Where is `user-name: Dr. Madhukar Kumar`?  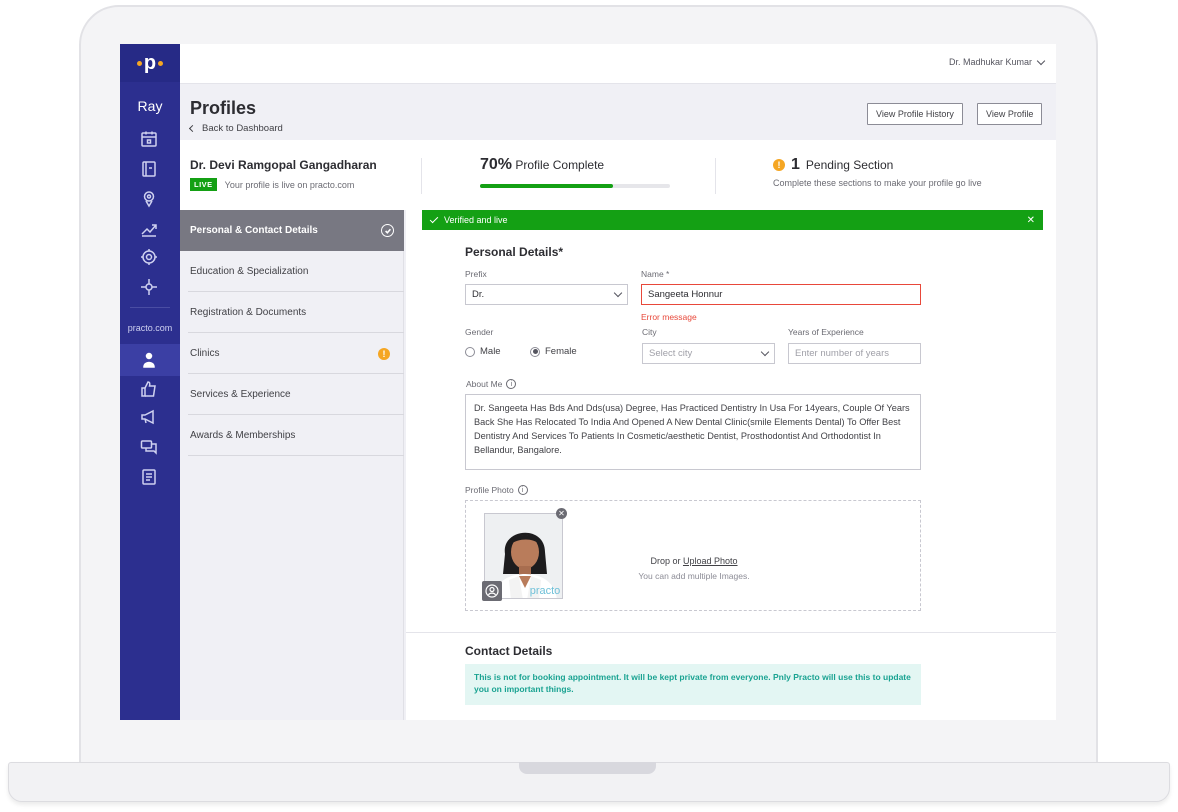
user-name: Dr. Madhukar Kumar is located at coordinates (990, 62).